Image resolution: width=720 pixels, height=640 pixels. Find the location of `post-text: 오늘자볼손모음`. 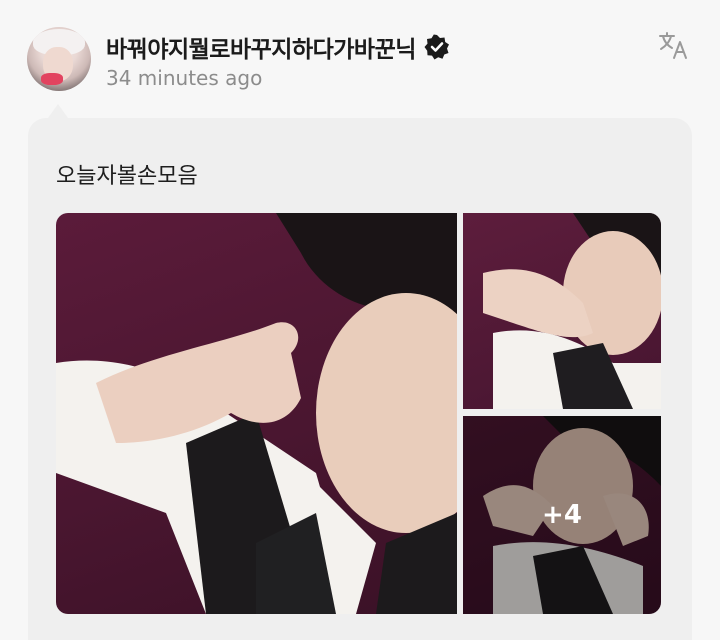

post-text: 오늘자볼손모음 is located at coordinates (127, 176).